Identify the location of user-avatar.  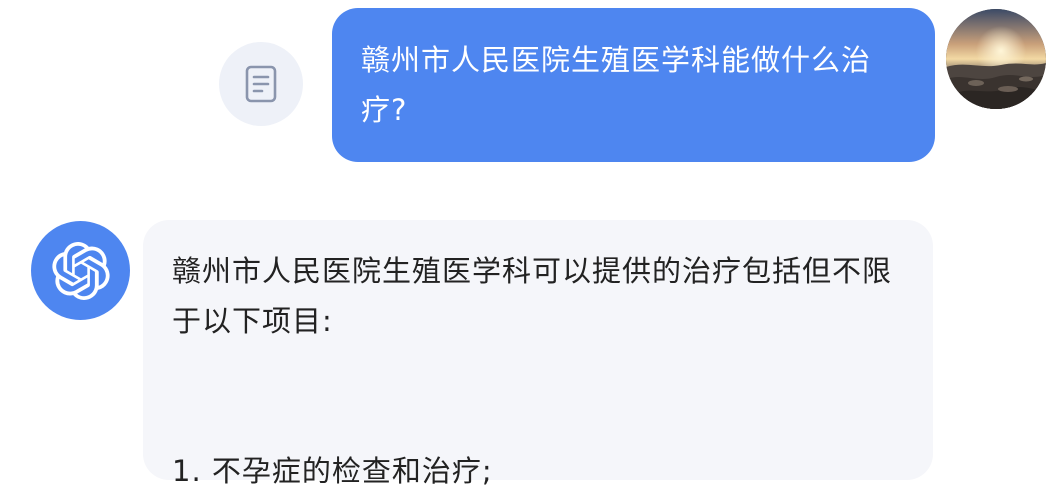
(996, 59).